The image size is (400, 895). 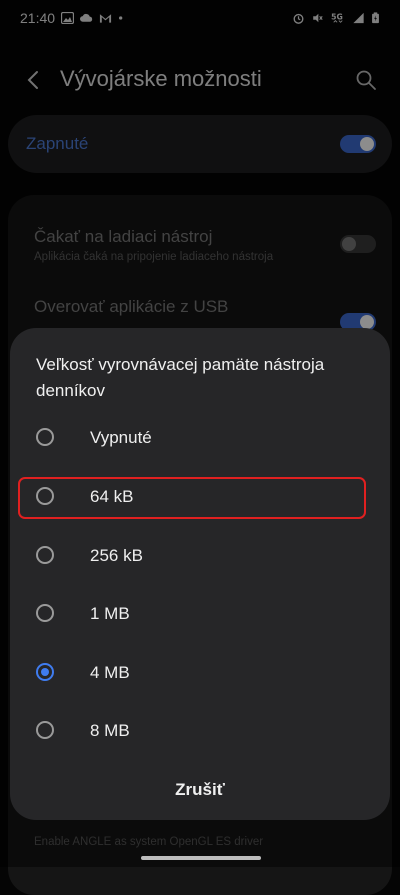 I want to click on radio-button-selected, so click(x=45, y=672).